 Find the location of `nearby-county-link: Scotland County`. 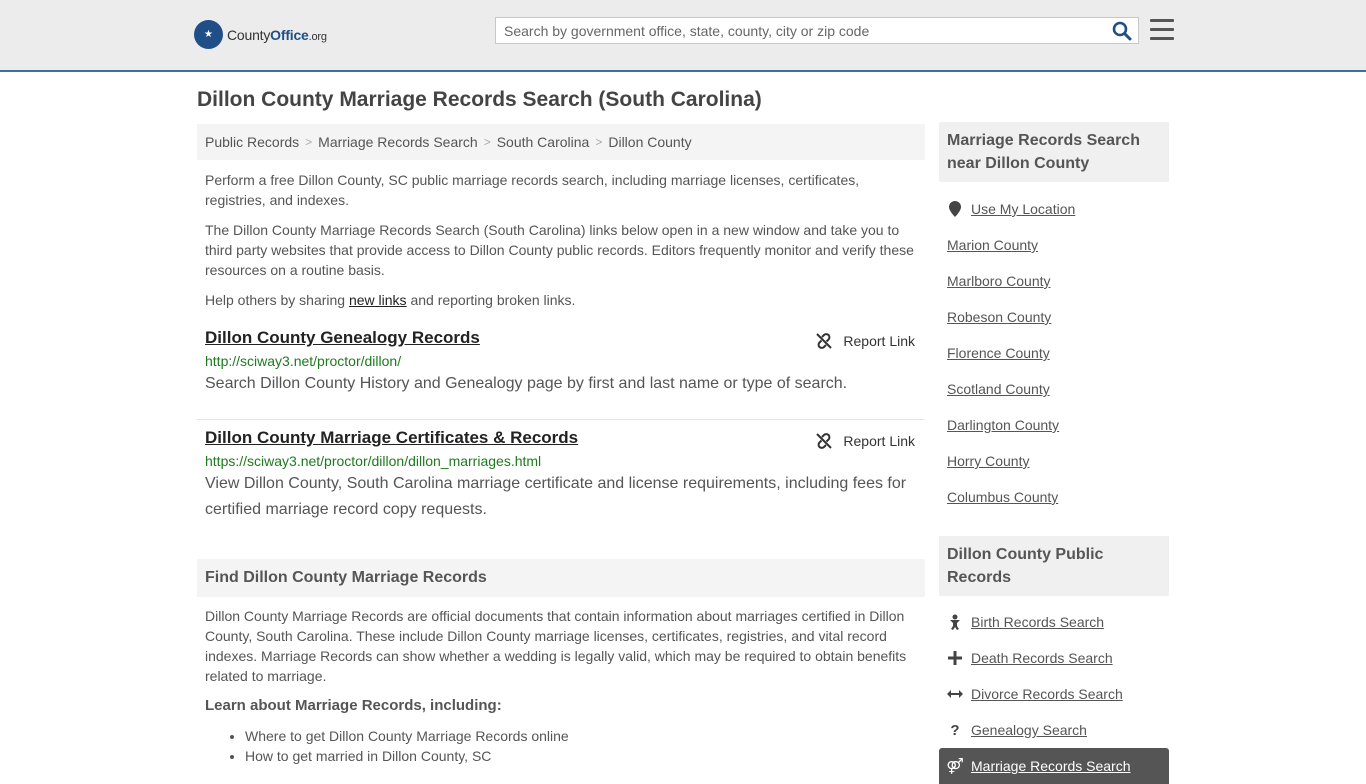

nearby-county-link: Scotland County is located at coordinates (998, 389).